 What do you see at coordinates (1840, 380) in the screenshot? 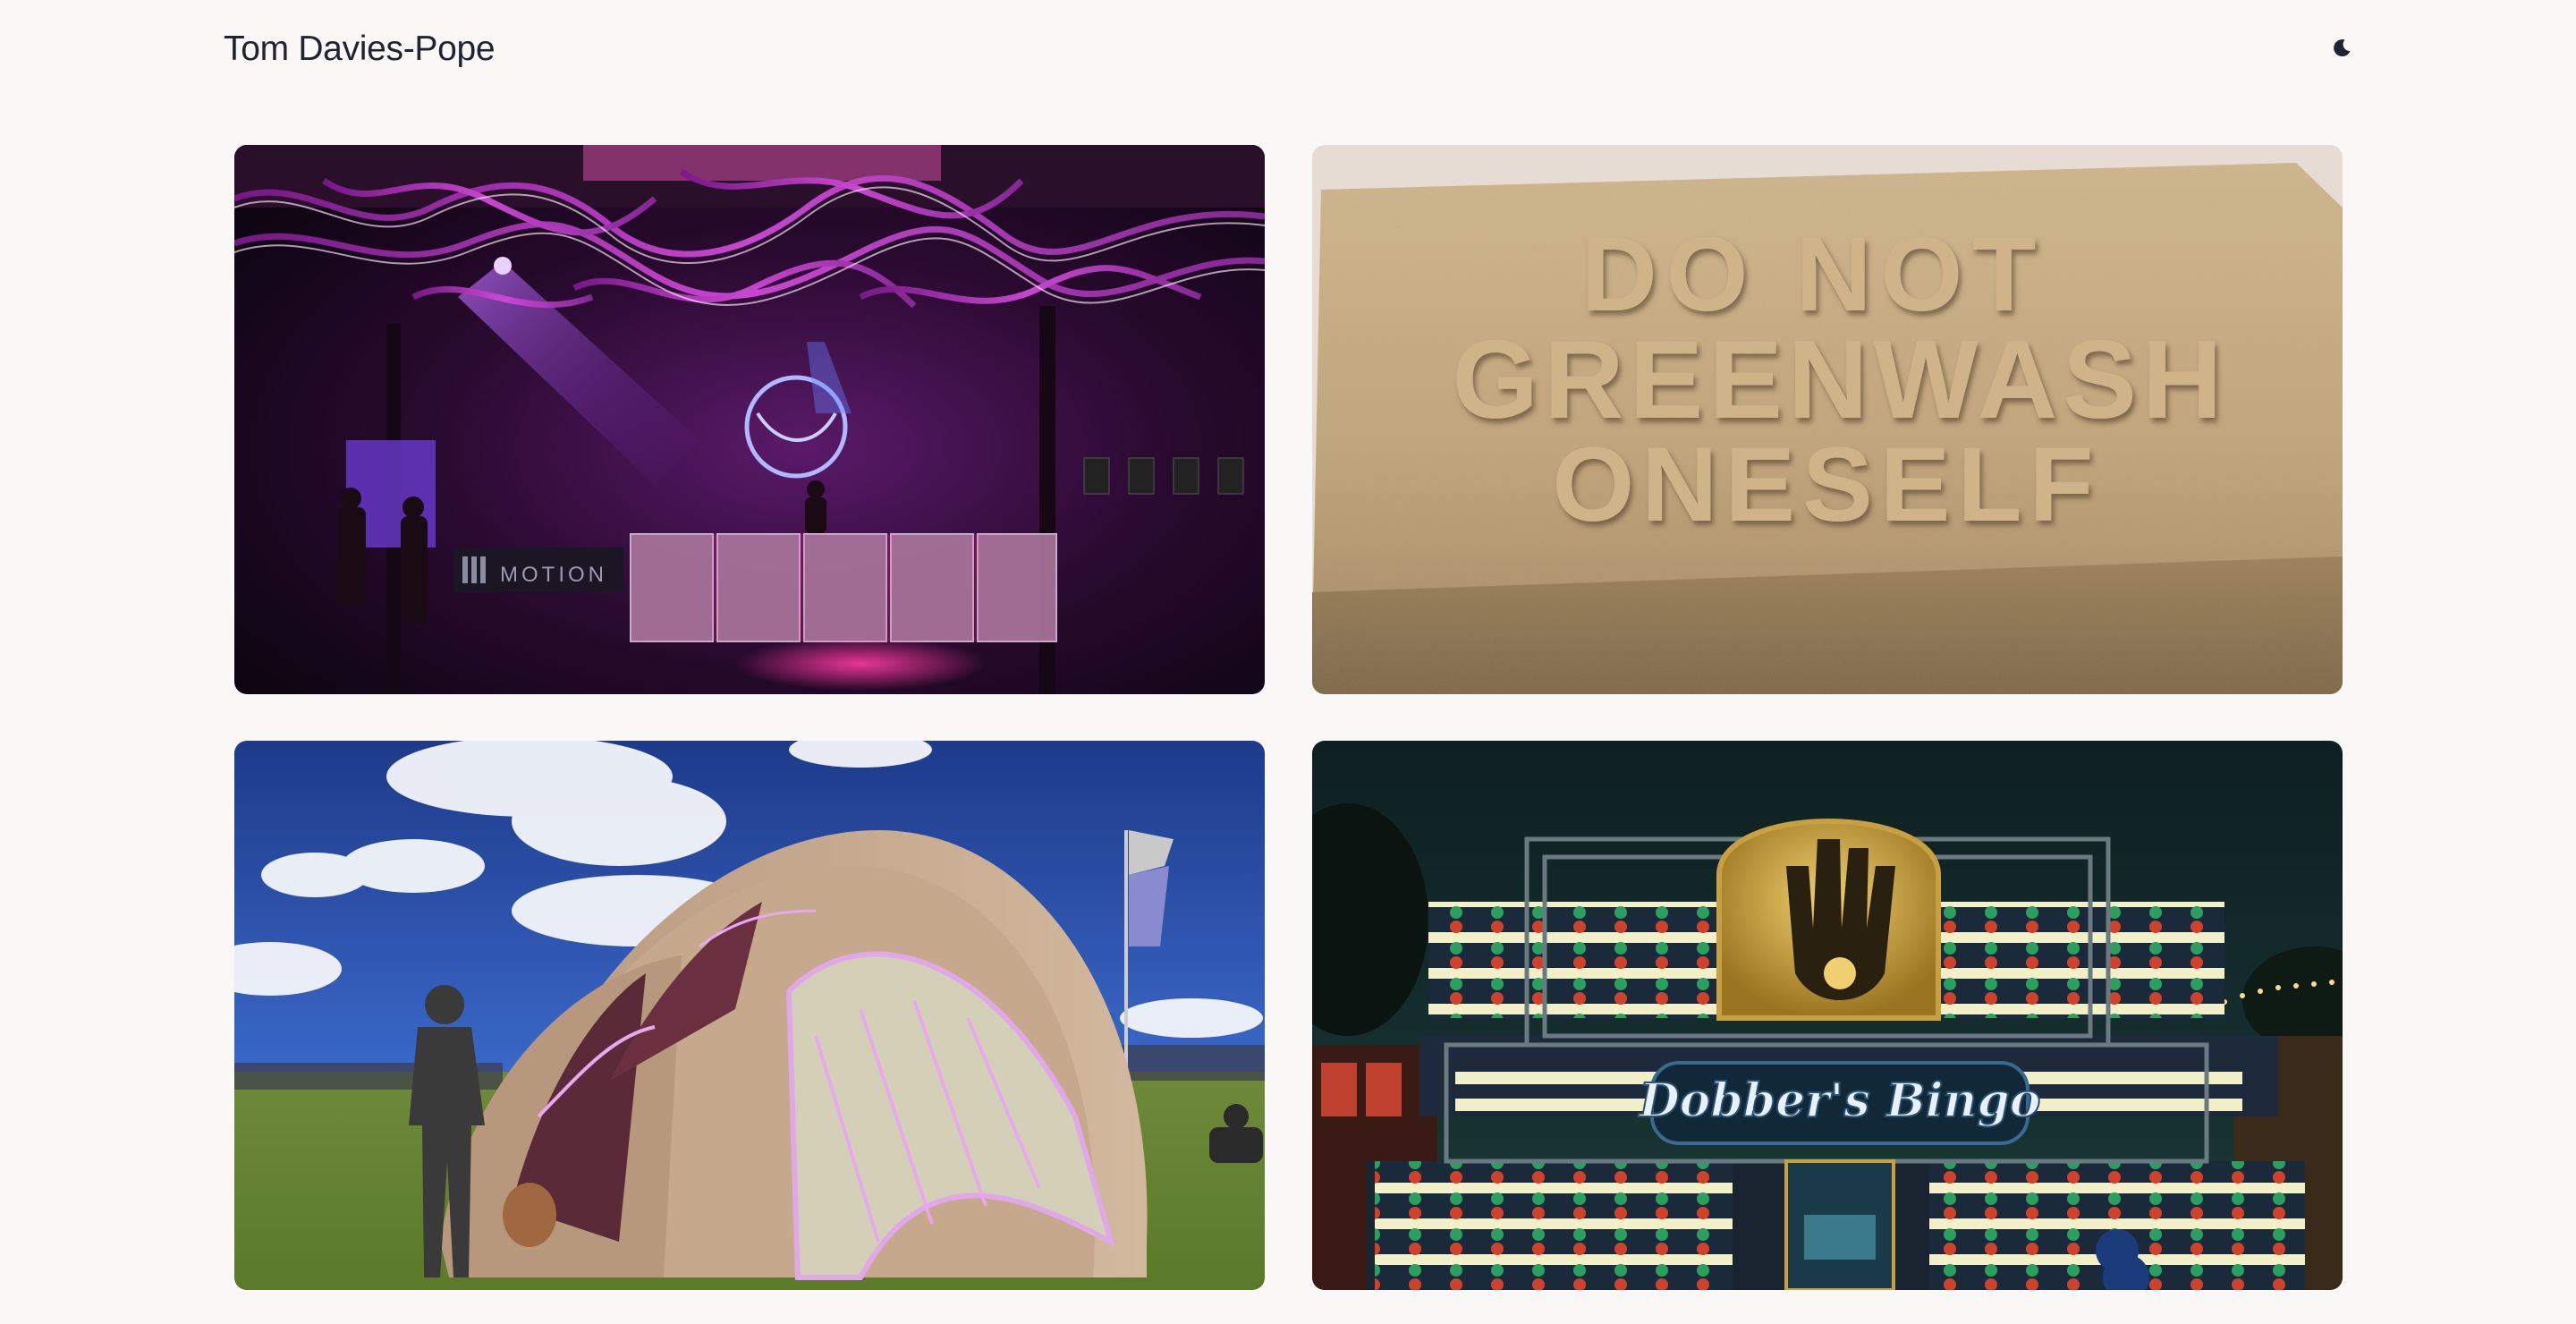
I see `sand-sign-line-2: GREENWASH` at bounding box center [1840, 380].